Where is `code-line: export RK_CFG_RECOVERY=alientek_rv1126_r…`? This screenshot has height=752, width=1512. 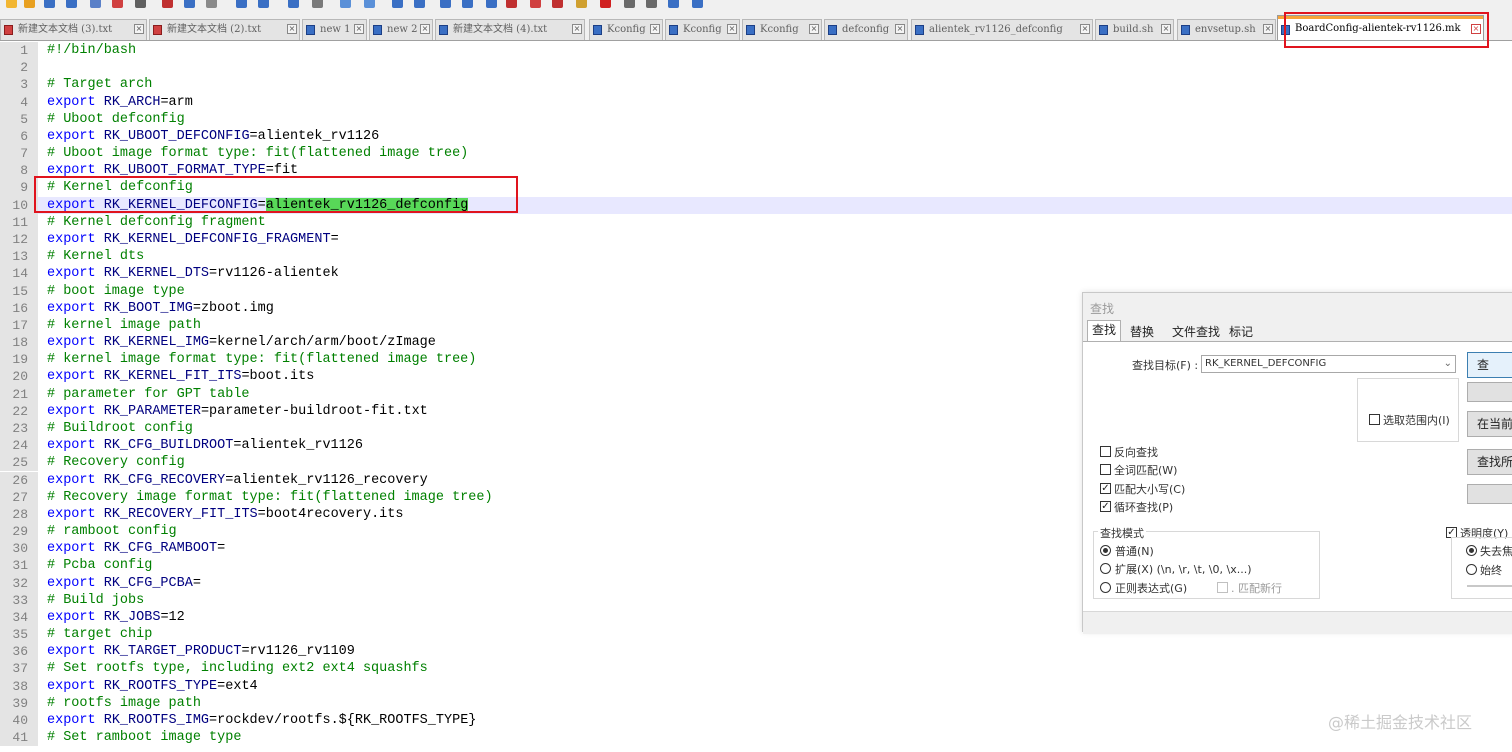 code-line: export RK_CFG_RECOVERY=alientek_rv1126_r… is located at coordinates (237, 480).